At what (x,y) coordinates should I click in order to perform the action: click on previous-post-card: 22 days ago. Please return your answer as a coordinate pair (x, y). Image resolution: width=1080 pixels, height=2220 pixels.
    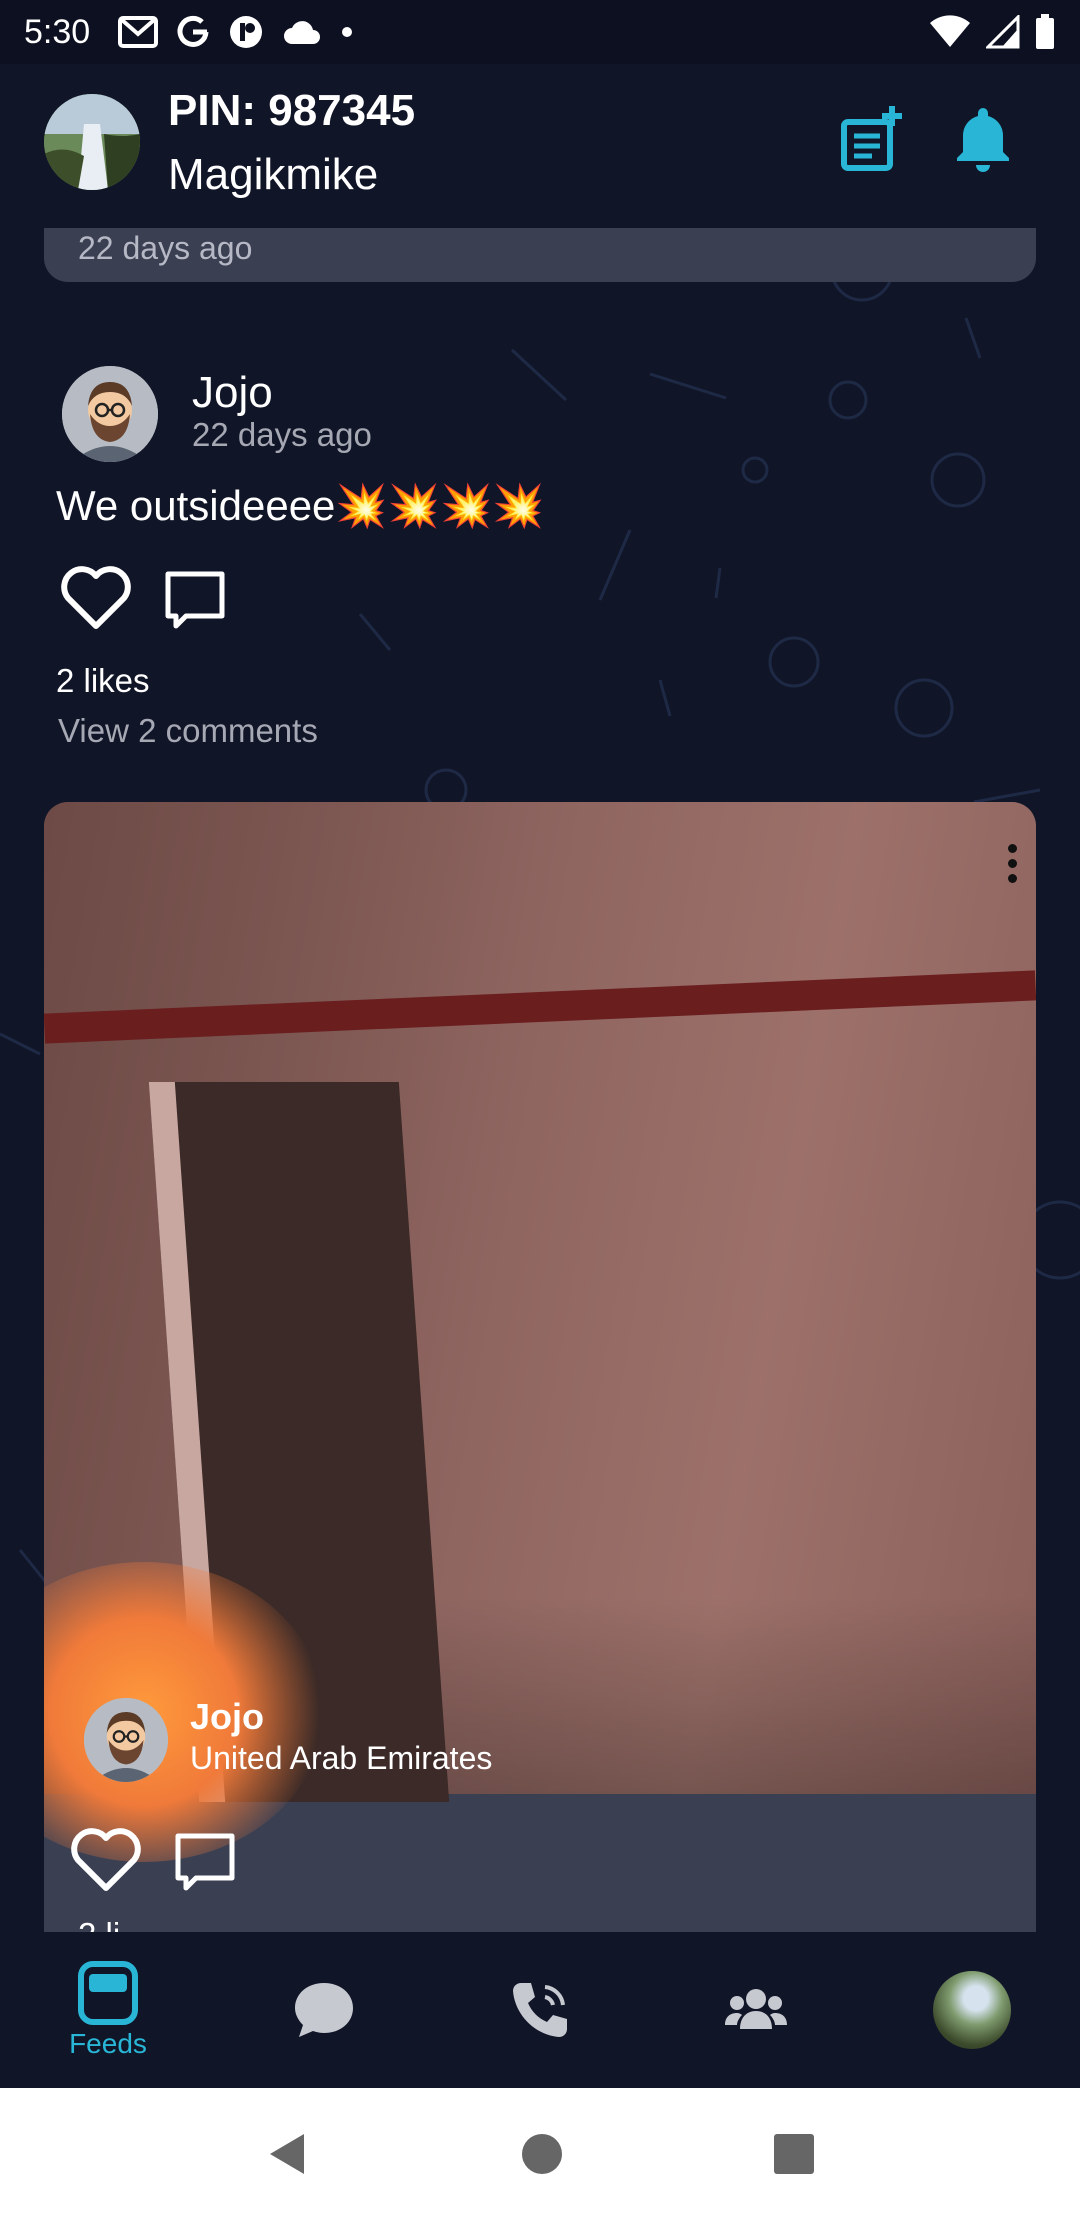
    Looking at the image, I should click on (540, 255).